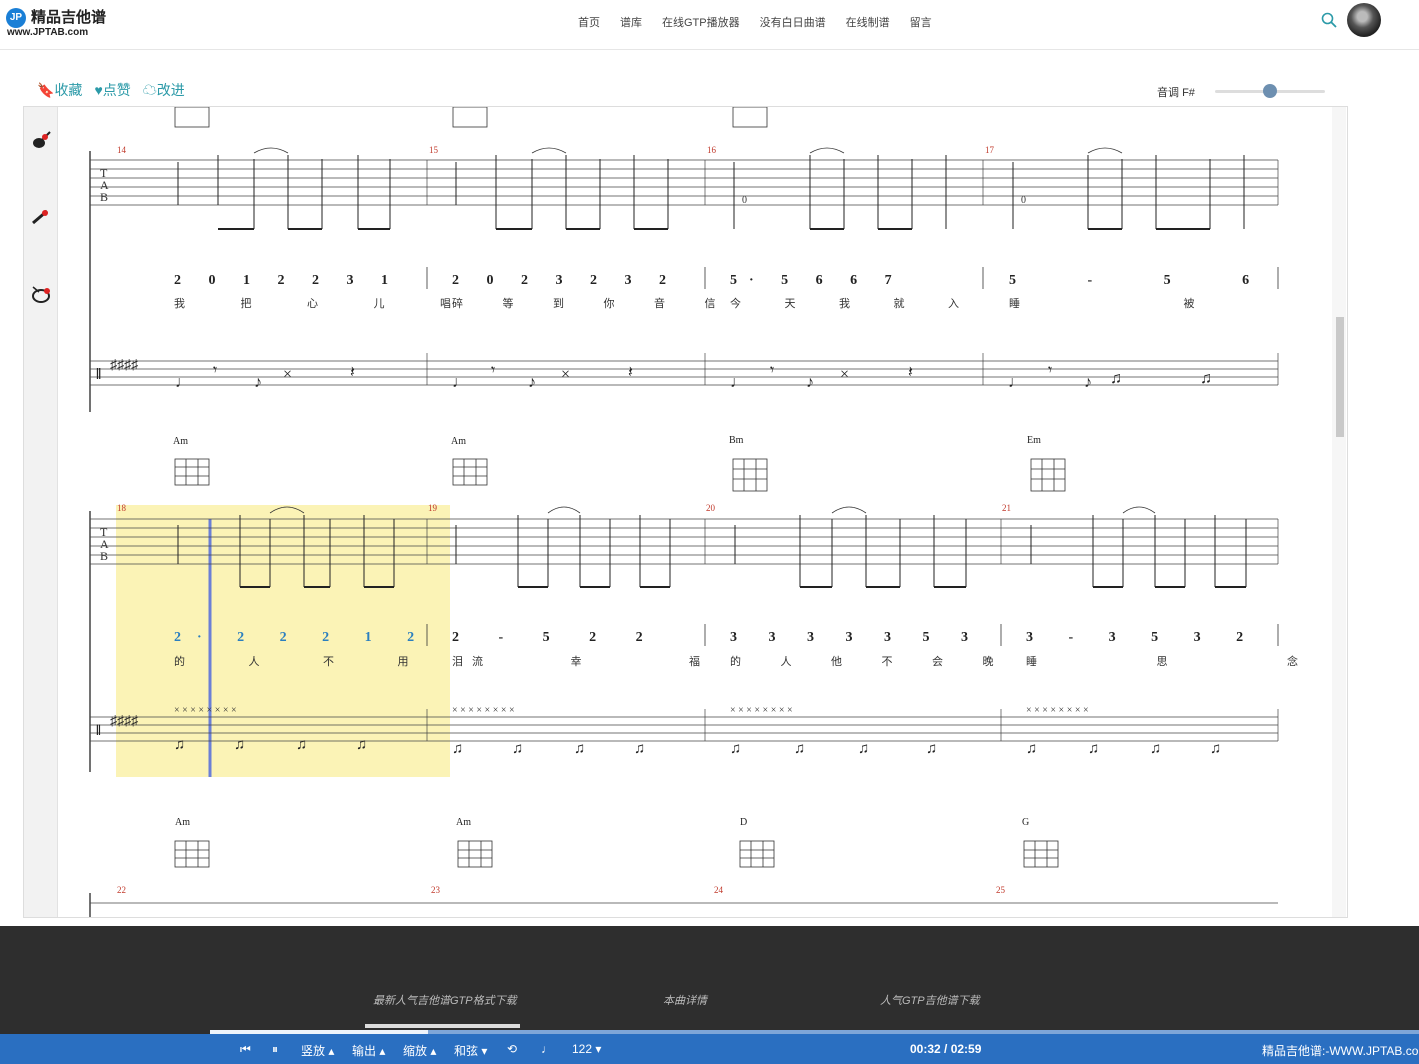 The height and width of the screenshot is (1064, 1419). Describe the element at coordinates (116, 90) in the screenshot. I see `like-label: 点赞` at that location.